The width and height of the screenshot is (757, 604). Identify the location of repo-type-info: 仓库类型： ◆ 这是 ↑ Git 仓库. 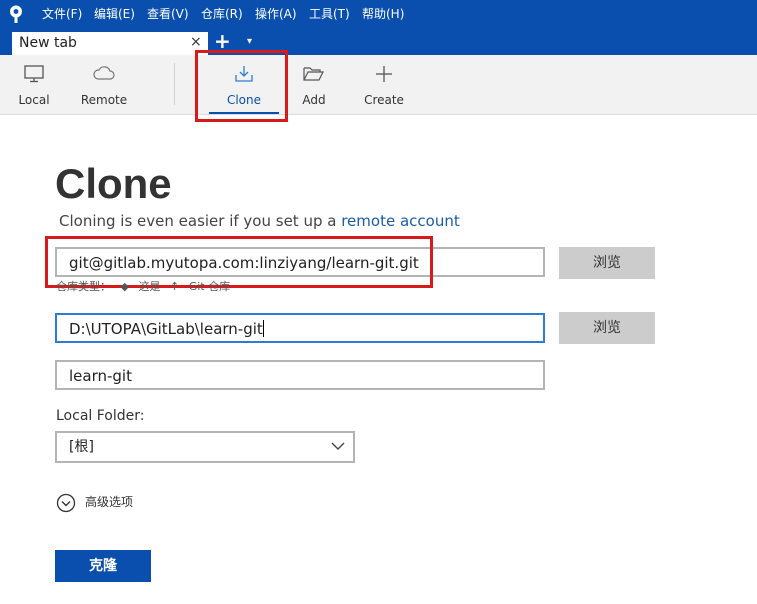
(146, 287).